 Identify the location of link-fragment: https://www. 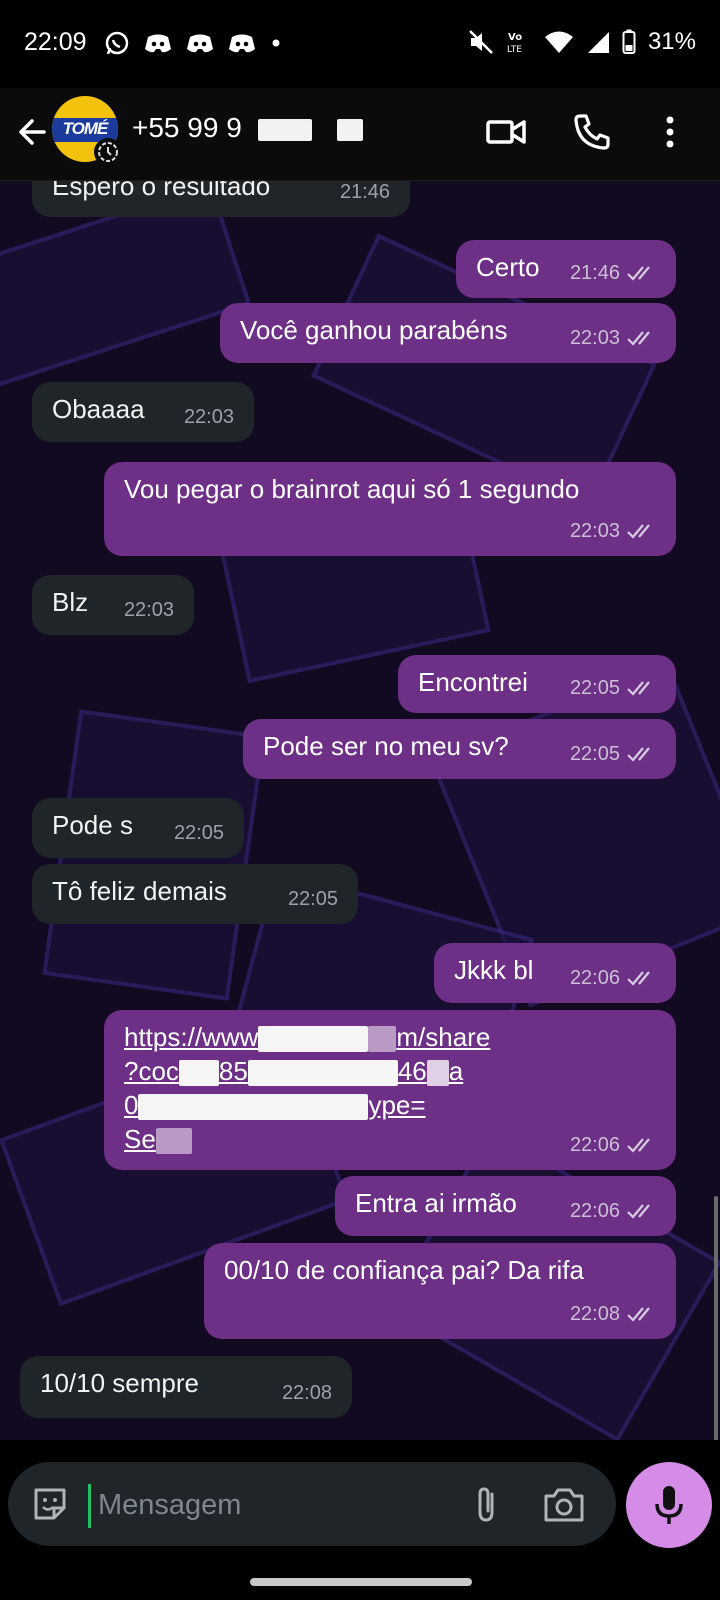
(191, 1037).